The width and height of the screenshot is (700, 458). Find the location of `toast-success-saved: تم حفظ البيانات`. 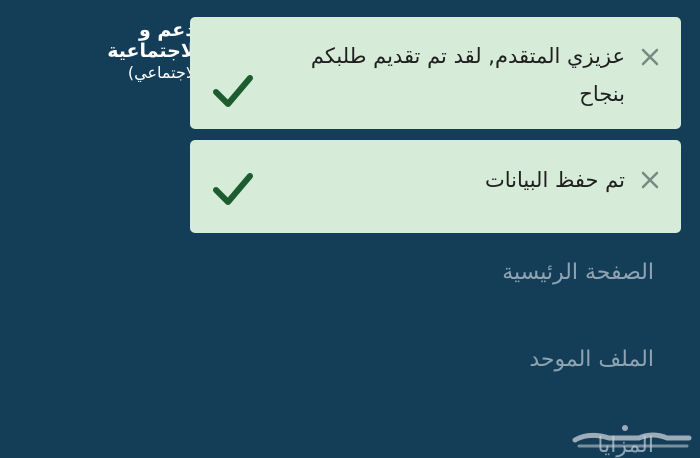

toast-success-saved: تم حفظ البيانات is located at coordinates (435, 186).